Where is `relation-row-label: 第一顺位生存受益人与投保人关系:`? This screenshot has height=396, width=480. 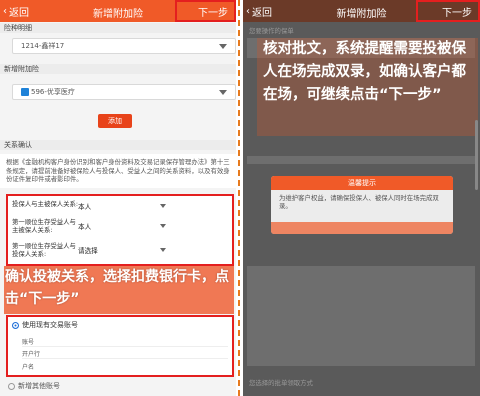 relation-row-label: 第一顺位生存受益人与投保人关系: is located at coordinates (44, 250).